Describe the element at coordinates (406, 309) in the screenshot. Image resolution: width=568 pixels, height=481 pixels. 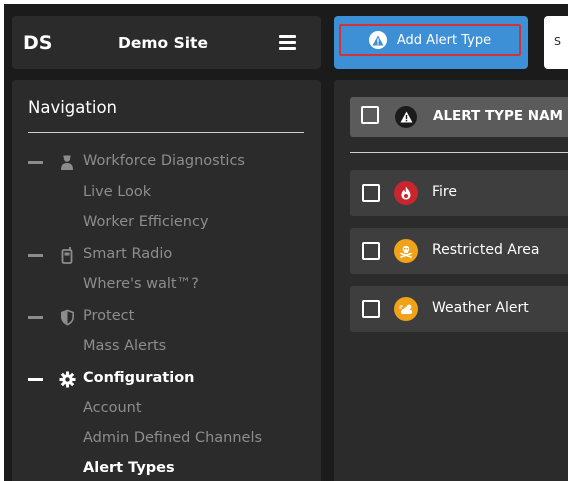
I see `weather-icon` at that location.